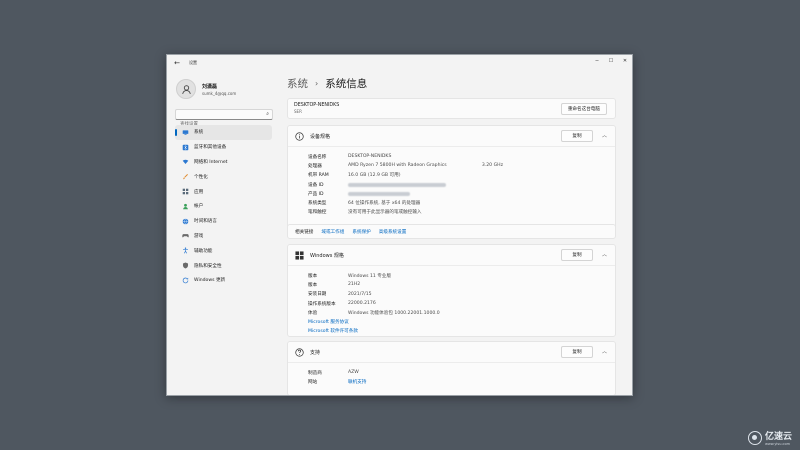  I want to click on spec-value: 22000.2176, so click(362, 304).